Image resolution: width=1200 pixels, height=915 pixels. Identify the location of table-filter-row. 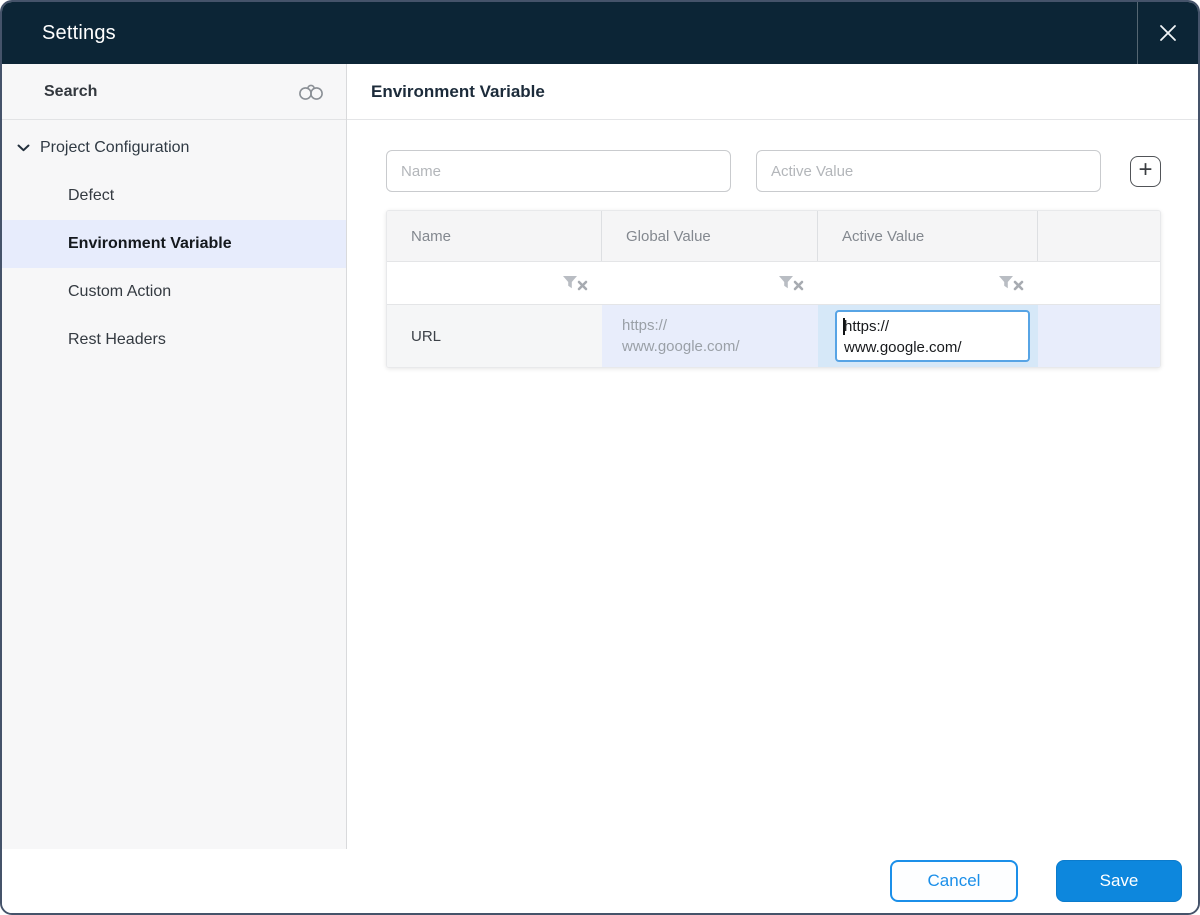
(773, 283).